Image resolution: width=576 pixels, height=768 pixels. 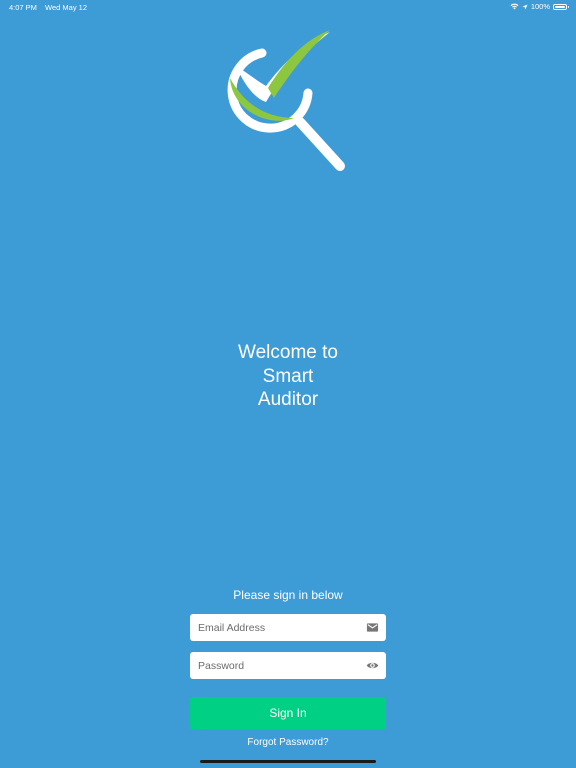 I want to click on status-left: 4:07 PM Wed May 12, so click(x=48, y=7).